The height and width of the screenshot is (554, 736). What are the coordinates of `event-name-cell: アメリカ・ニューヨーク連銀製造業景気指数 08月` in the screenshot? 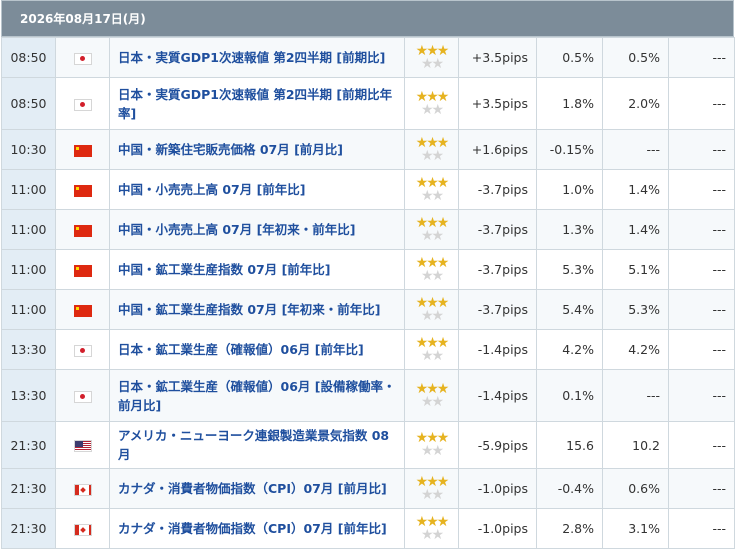 It's located at (257, 445).